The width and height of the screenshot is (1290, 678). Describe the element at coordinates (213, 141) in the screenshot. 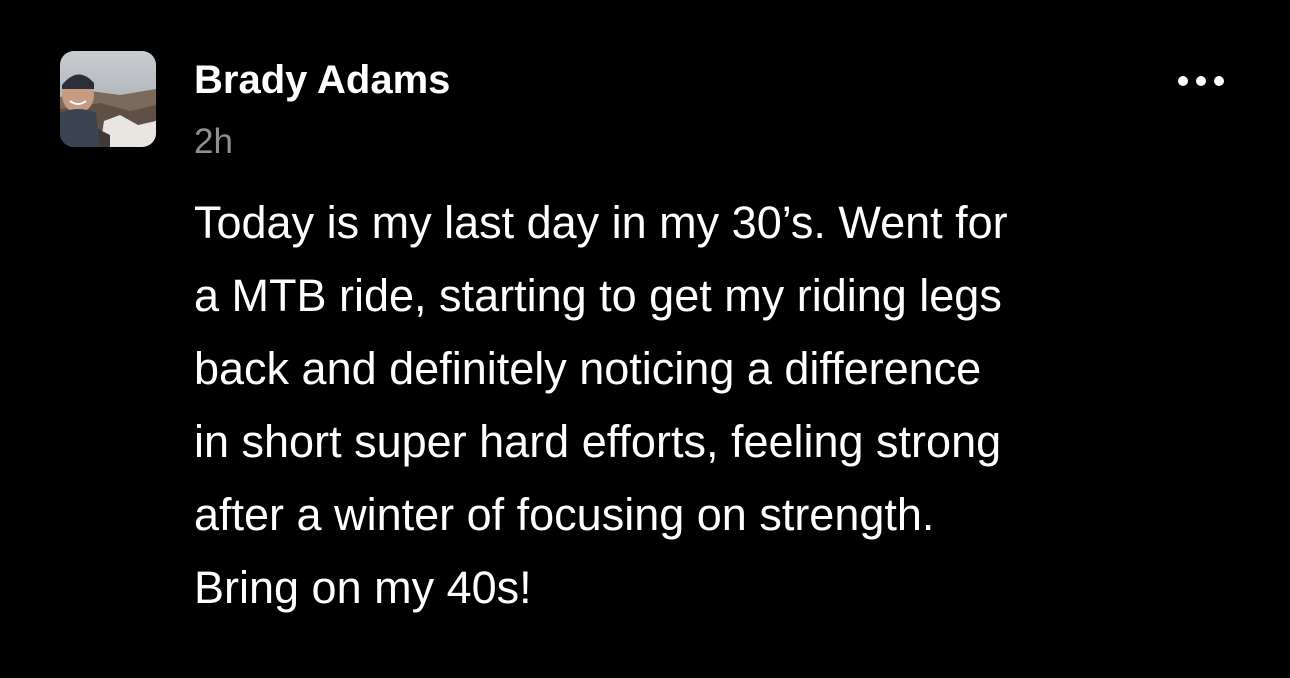

I see `post-timestamp: 2h` at that location.